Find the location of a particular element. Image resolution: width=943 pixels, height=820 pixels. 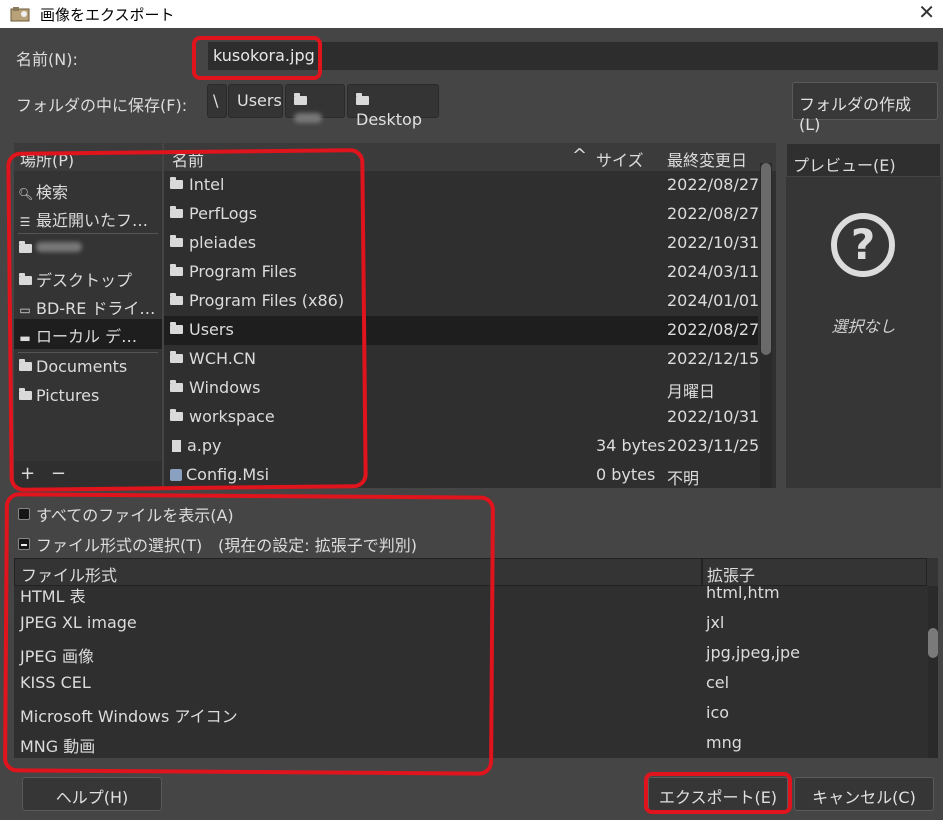

path-root-label: \ is located at coordinates (216, 100).